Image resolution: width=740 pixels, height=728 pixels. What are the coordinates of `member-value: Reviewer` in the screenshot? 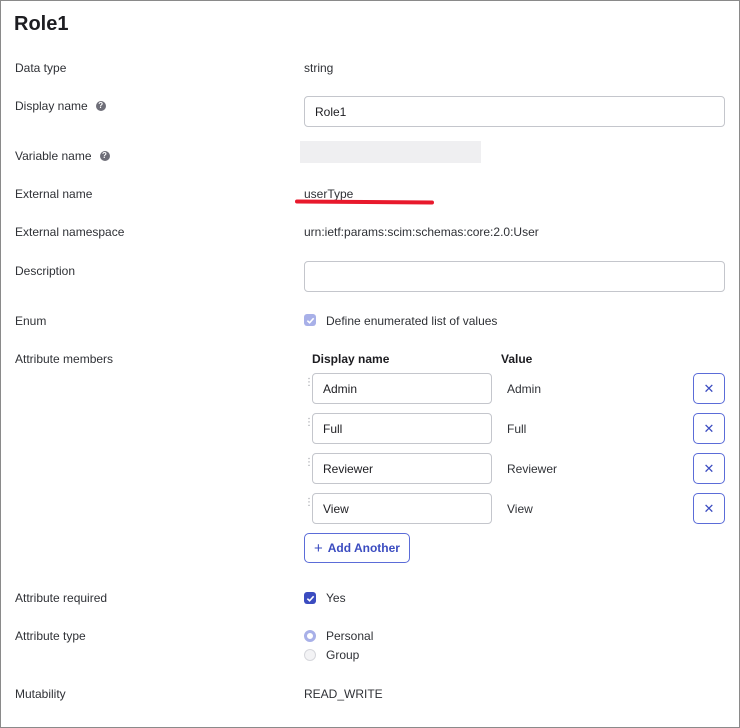 It's located at (532, 469).